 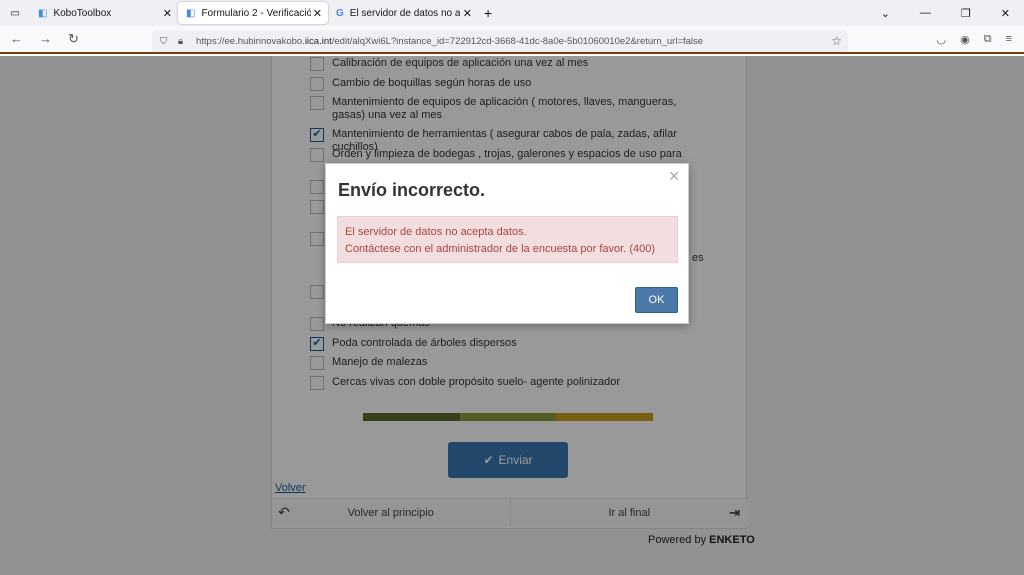 What do you see at coordinates (942, 39) in the screenshot?
I see `pocket-icon: ◡` at bounding box center [942, 39].